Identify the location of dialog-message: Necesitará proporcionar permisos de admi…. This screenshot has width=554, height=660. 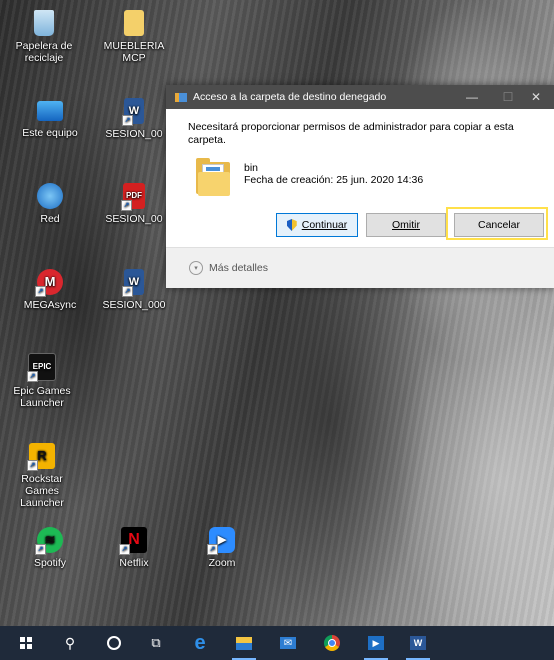
(351, 133).